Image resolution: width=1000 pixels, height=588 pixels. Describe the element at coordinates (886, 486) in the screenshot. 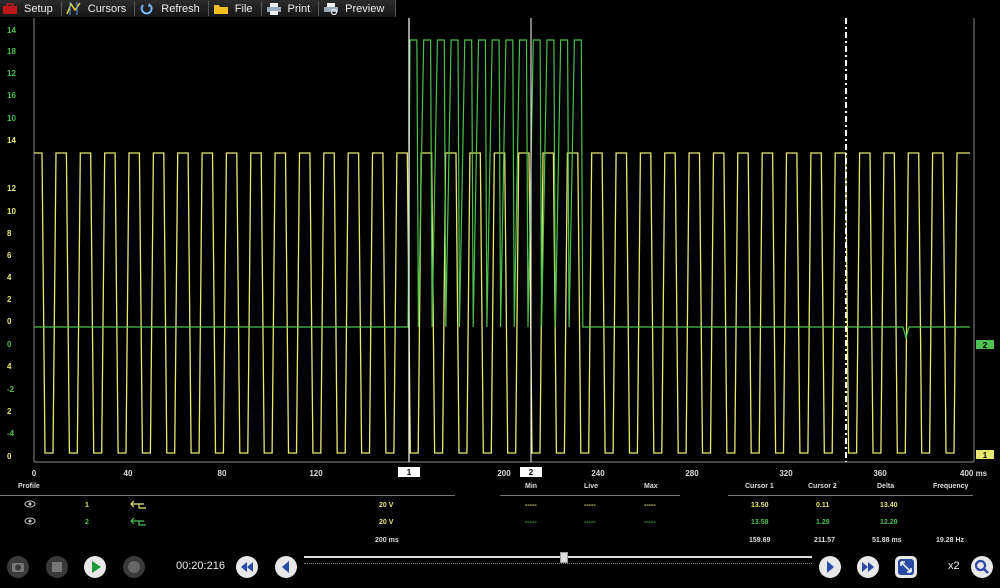

I see `delta-header: Delta` at that location.